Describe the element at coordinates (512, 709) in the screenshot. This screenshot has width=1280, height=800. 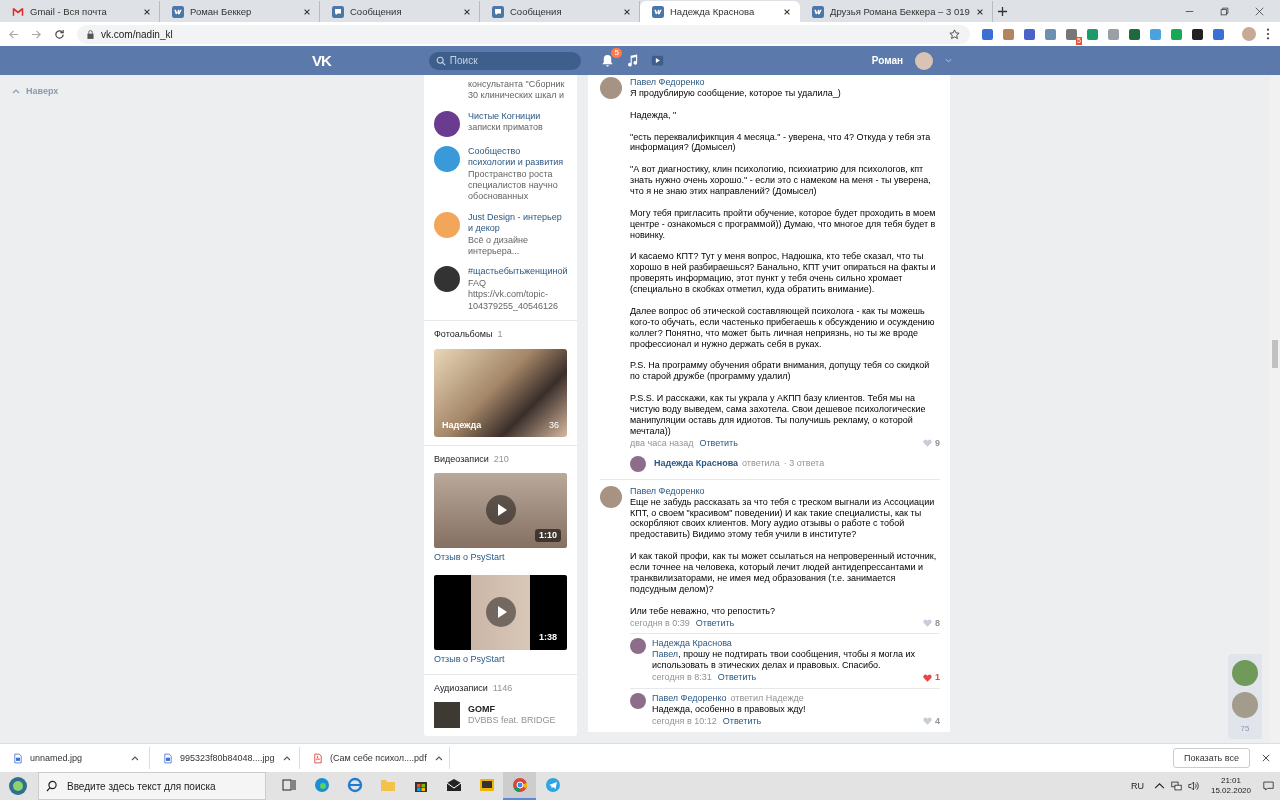
I see `track-title: GOMF` at that location.